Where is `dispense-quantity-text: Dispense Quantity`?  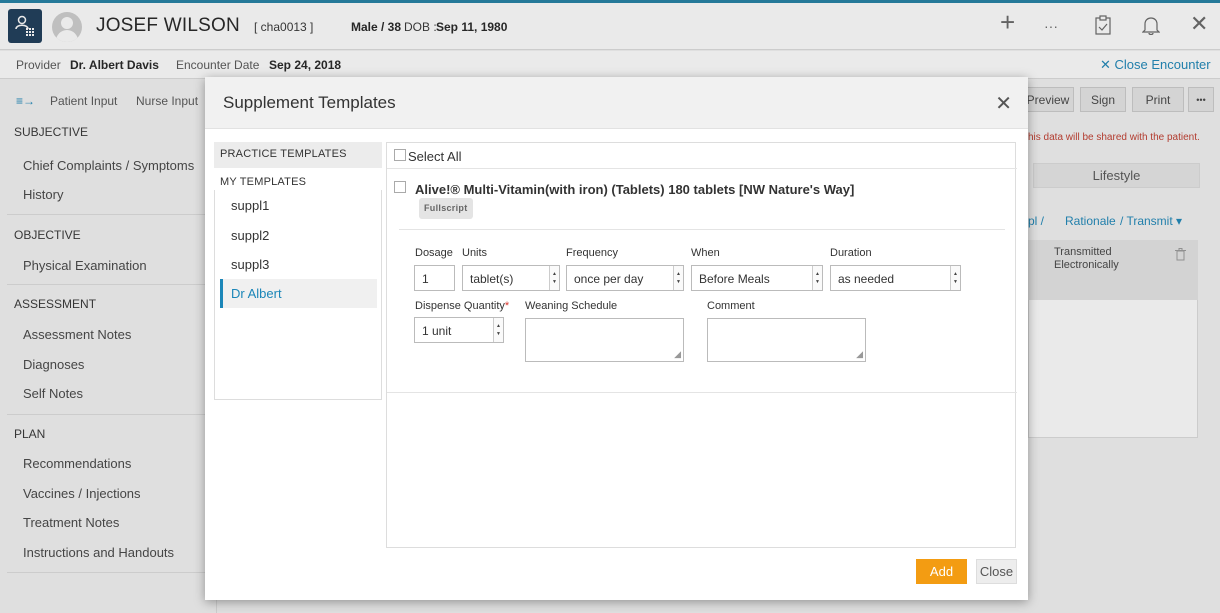
dispense-quantity-text: Dispense Quantity is located at coordinates (460, 306).